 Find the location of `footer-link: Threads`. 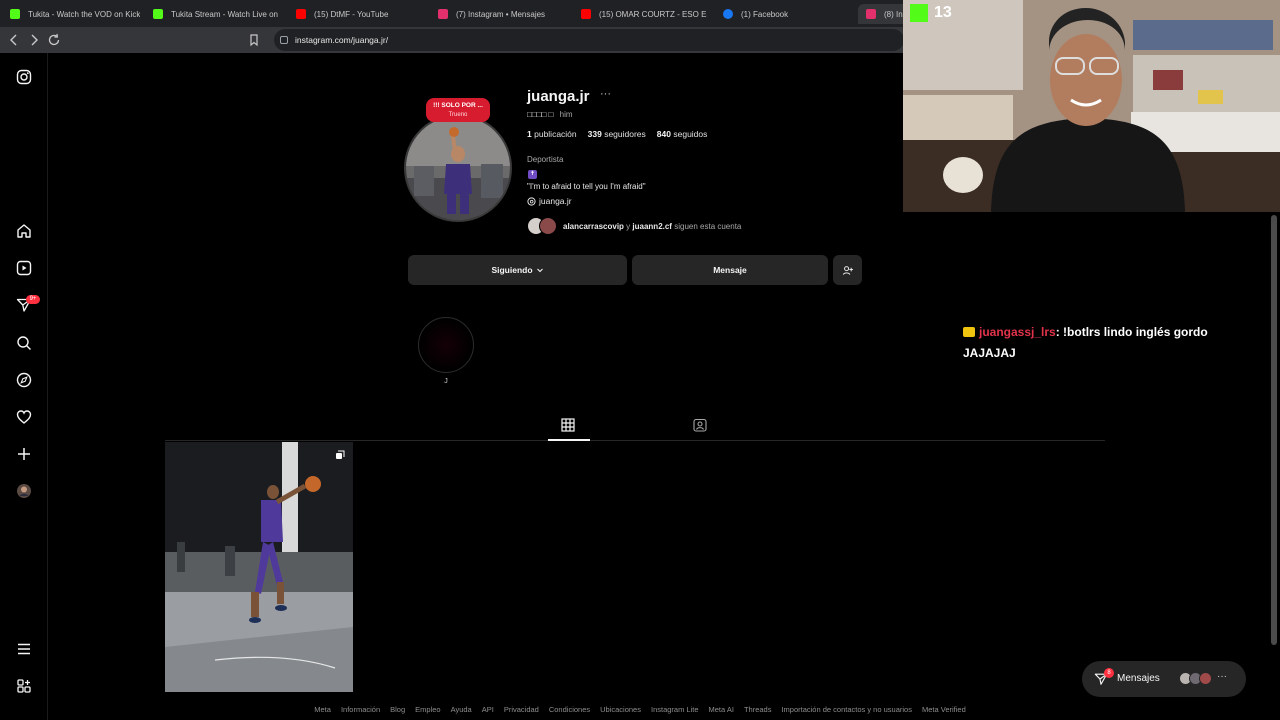

footer-link: Threads is located at coordinates (758, 711).